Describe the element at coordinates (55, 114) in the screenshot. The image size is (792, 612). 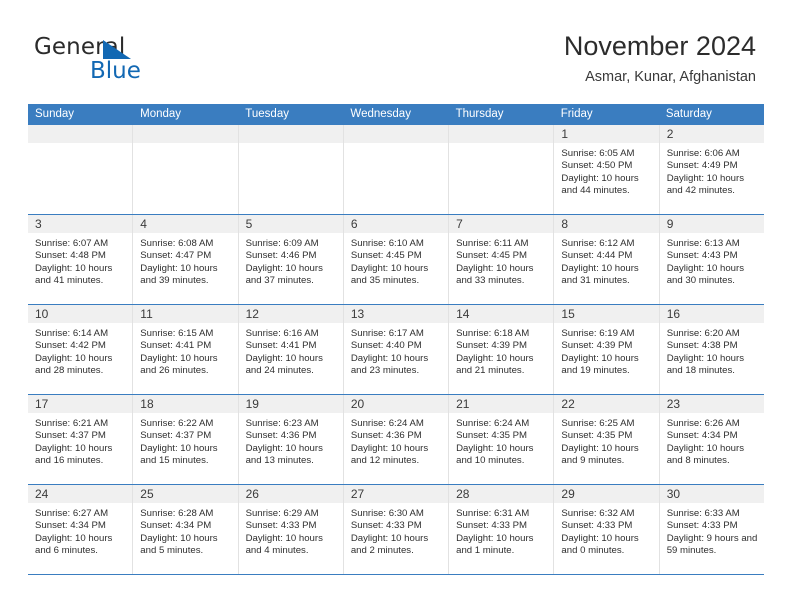
I see `weekday-sunday: Sunday` at that location.